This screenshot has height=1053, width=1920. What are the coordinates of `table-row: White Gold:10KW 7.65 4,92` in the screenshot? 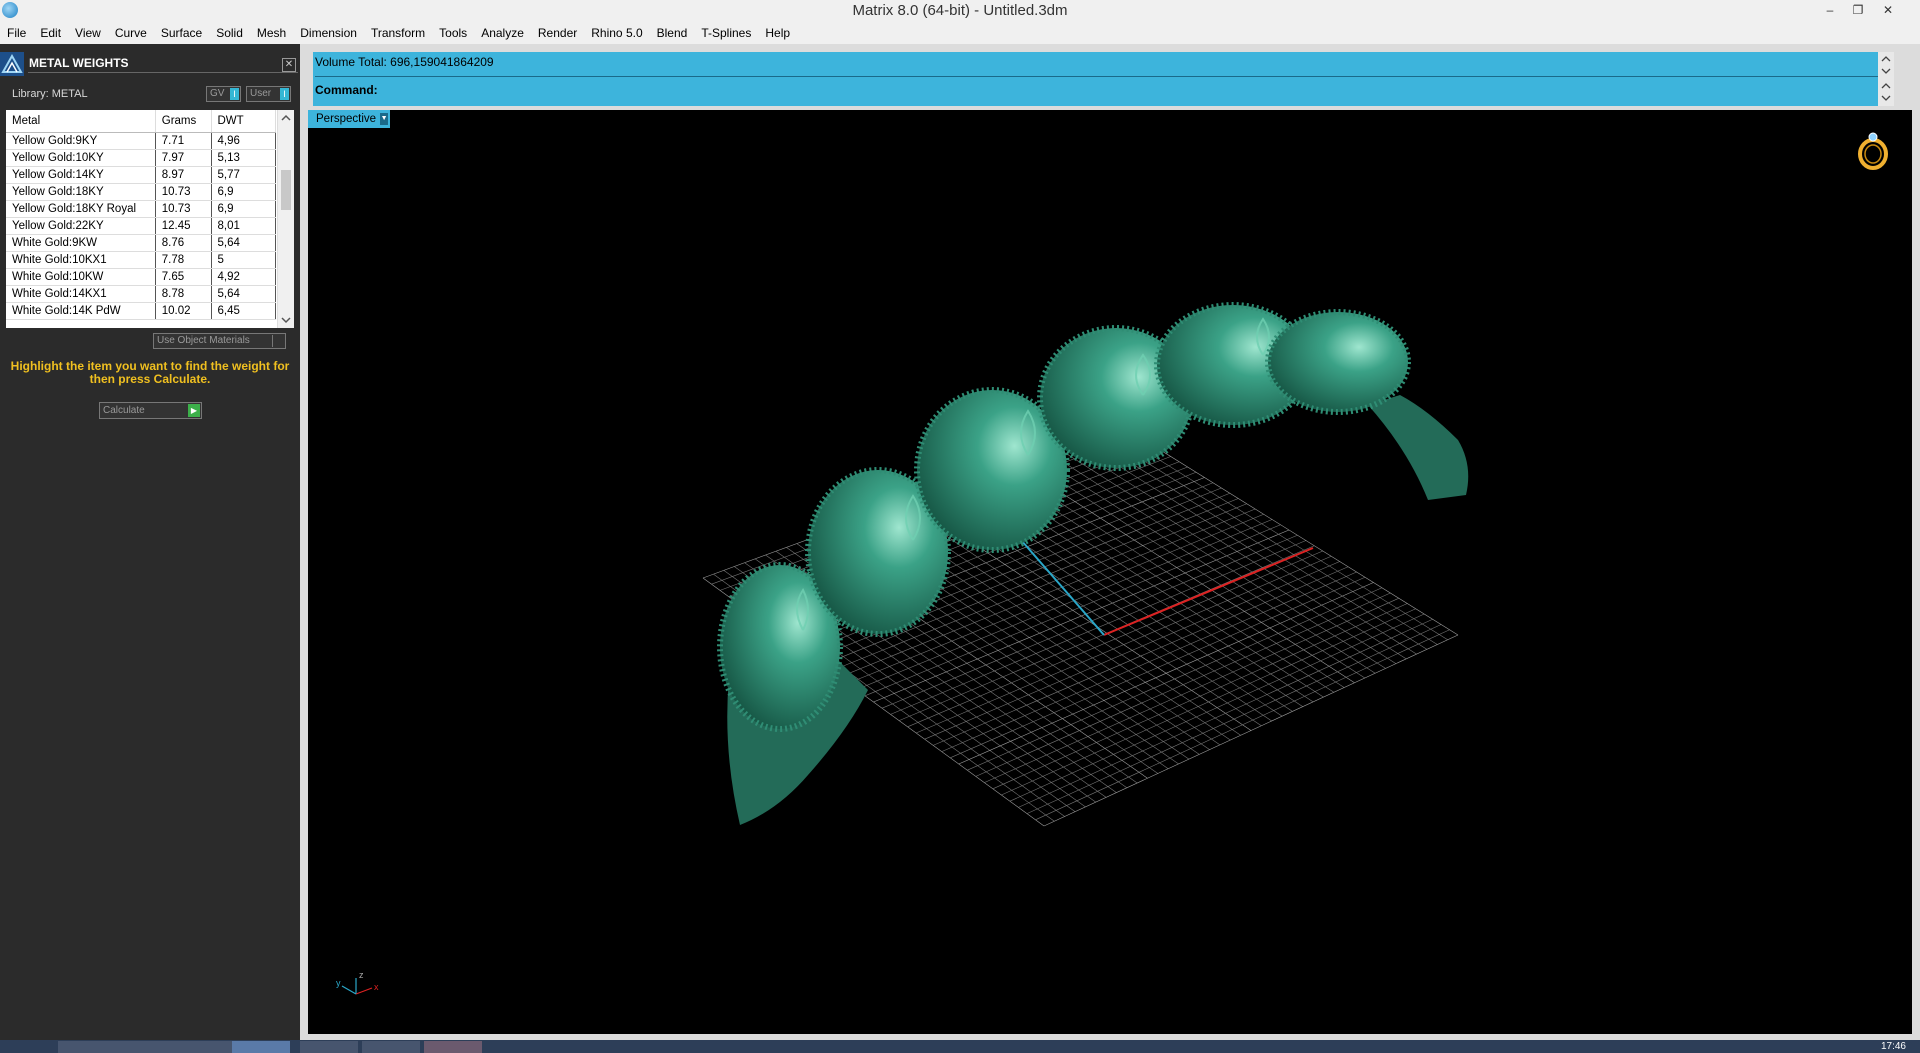 It's located at (141, 277).